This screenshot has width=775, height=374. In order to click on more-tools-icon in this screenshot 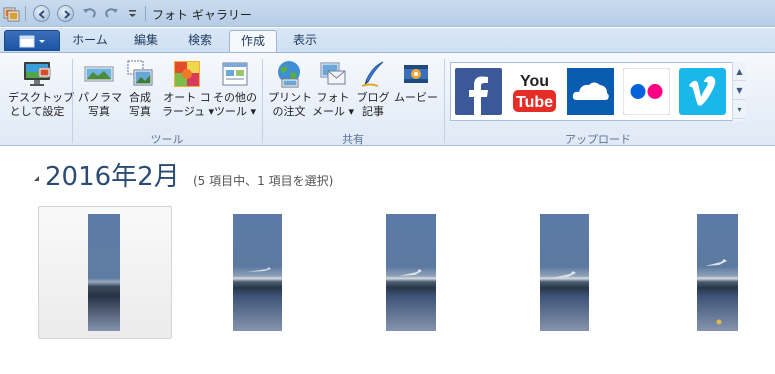, I will do `click(235, 74)`.